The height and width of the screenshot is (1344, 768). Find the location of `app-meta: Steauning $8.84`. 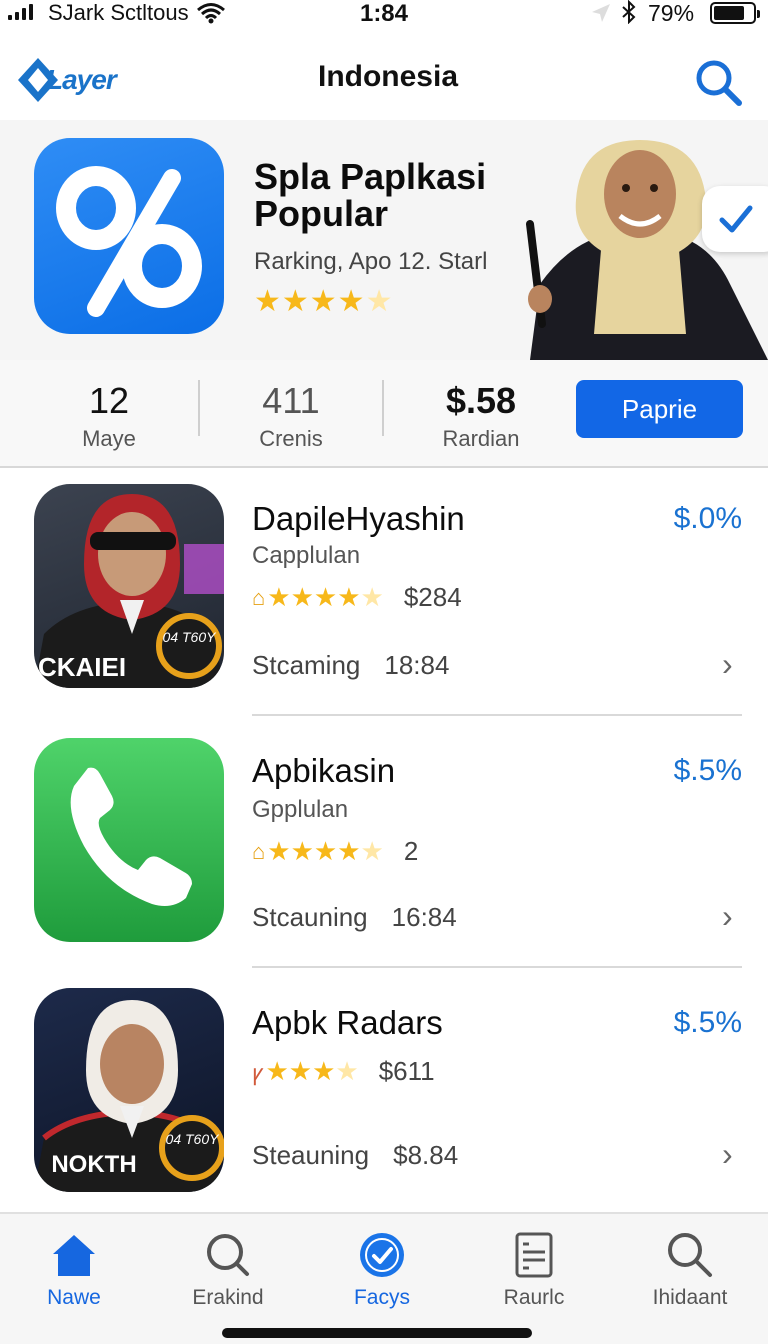

app-meta: Steauning $8.84 is located at coordinates (355, 1155).